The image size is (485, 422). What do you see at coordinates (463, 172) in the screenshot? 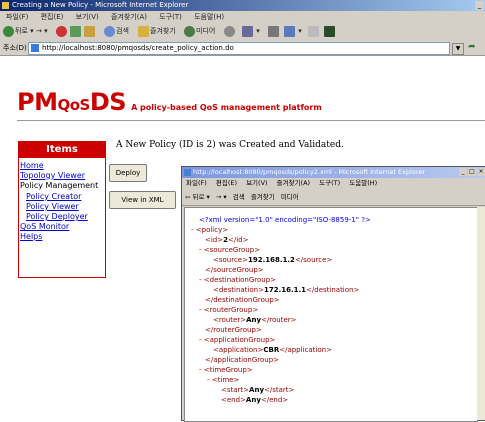
I see `popup-minimize-button: _` at bounding box center [463, 172].